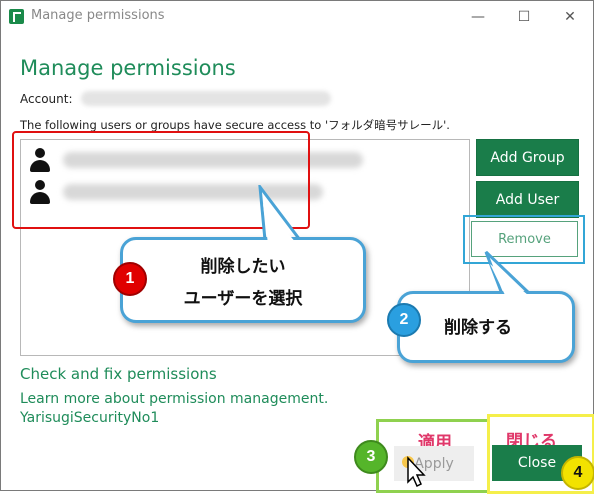 Image resolution: width=594 pixels, height=494 pixels. Describe the element at coordinates (297, 16) in the screenshot. I see `title-bar: Manage permissions — ☐ ✕` at that location.